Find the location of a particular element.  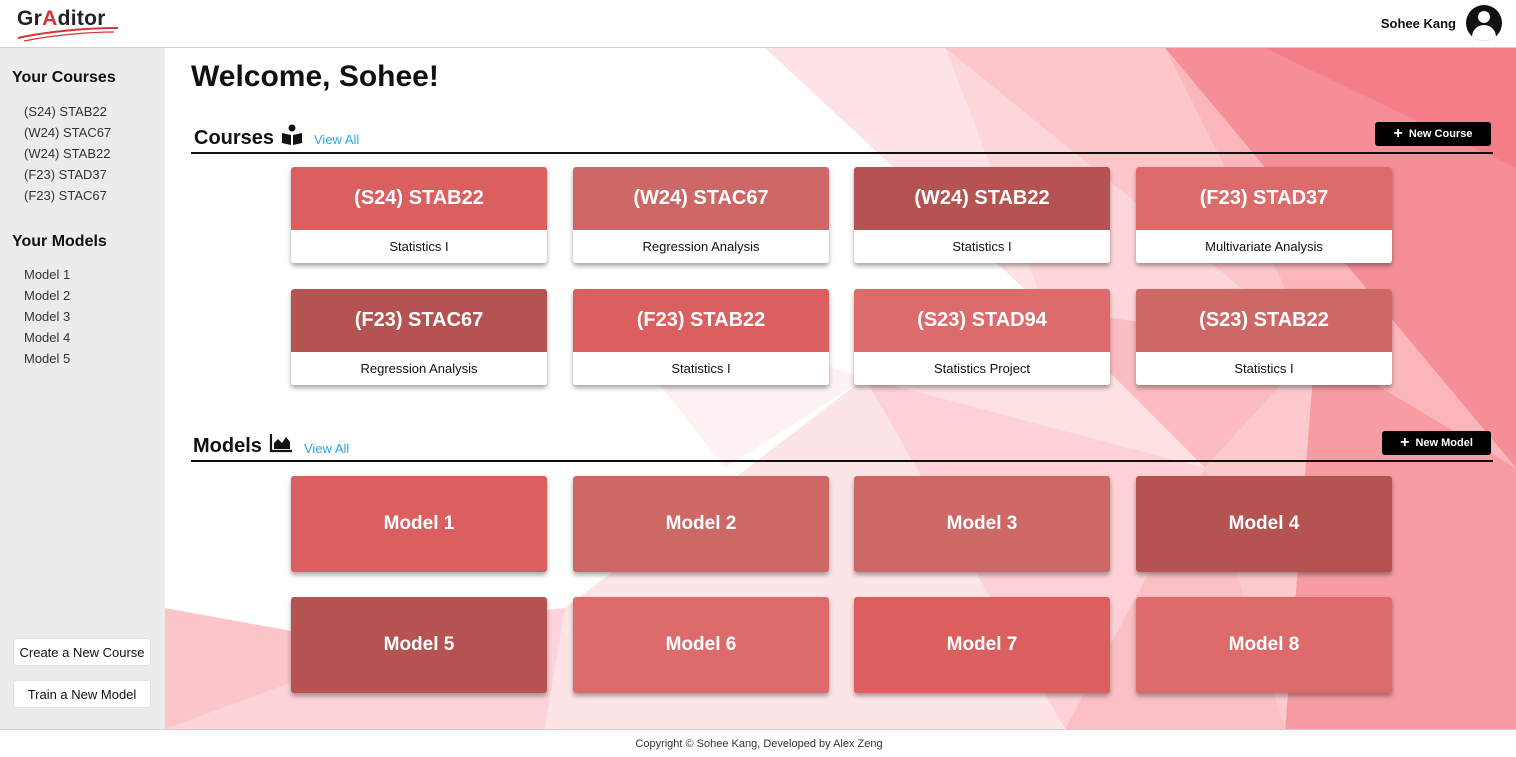

course-card: (F23) STAB22 Statistics I is located at coordinates (701, 337).